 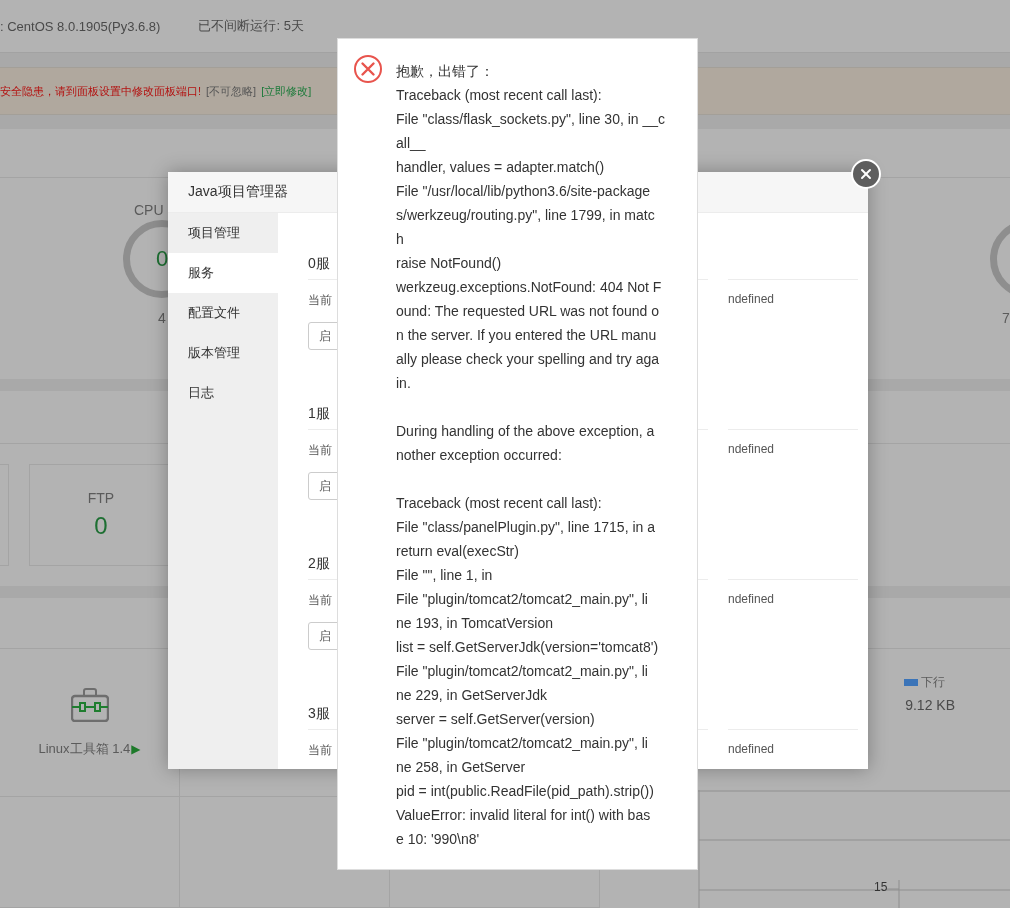 I want to click on traceback-line: return eval(execStr), so click(x=458, y=551).